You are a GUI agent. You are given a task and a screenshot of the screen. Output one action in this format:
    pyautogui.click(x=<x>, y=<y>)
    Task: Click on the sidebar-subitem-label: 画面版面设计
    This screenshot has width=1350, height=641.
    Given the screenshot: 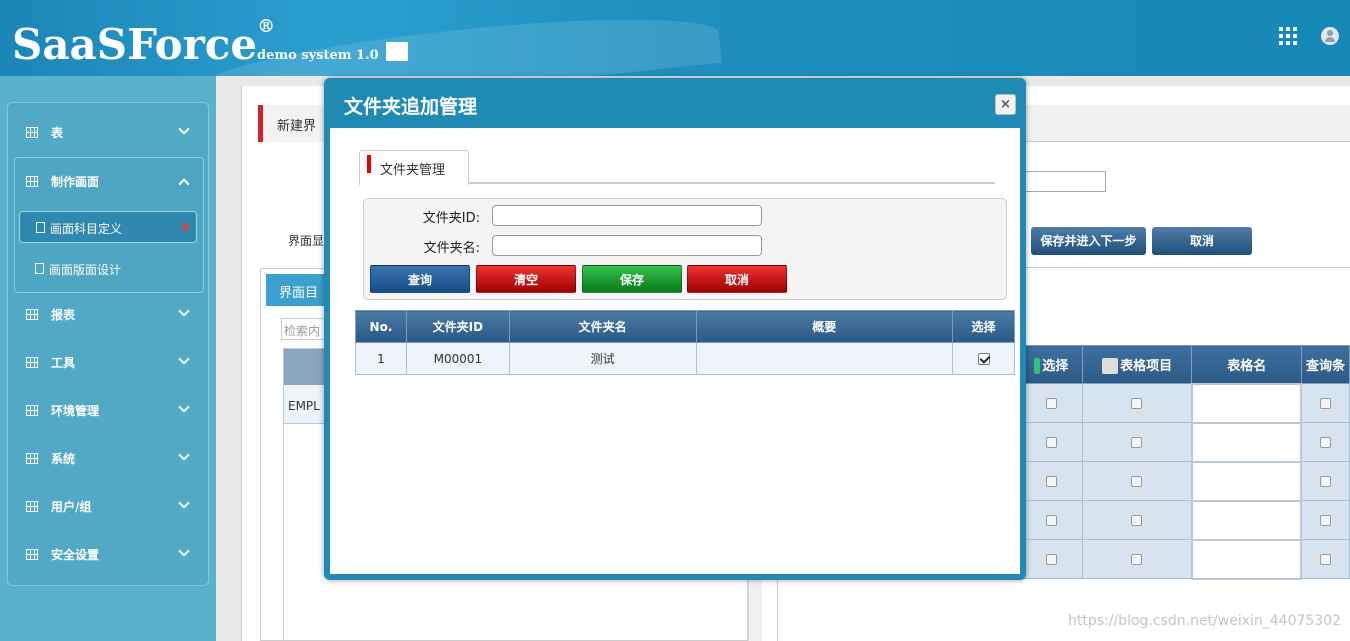 What is the action you would take?
    pyautogui.click(x=85, y=270)
    